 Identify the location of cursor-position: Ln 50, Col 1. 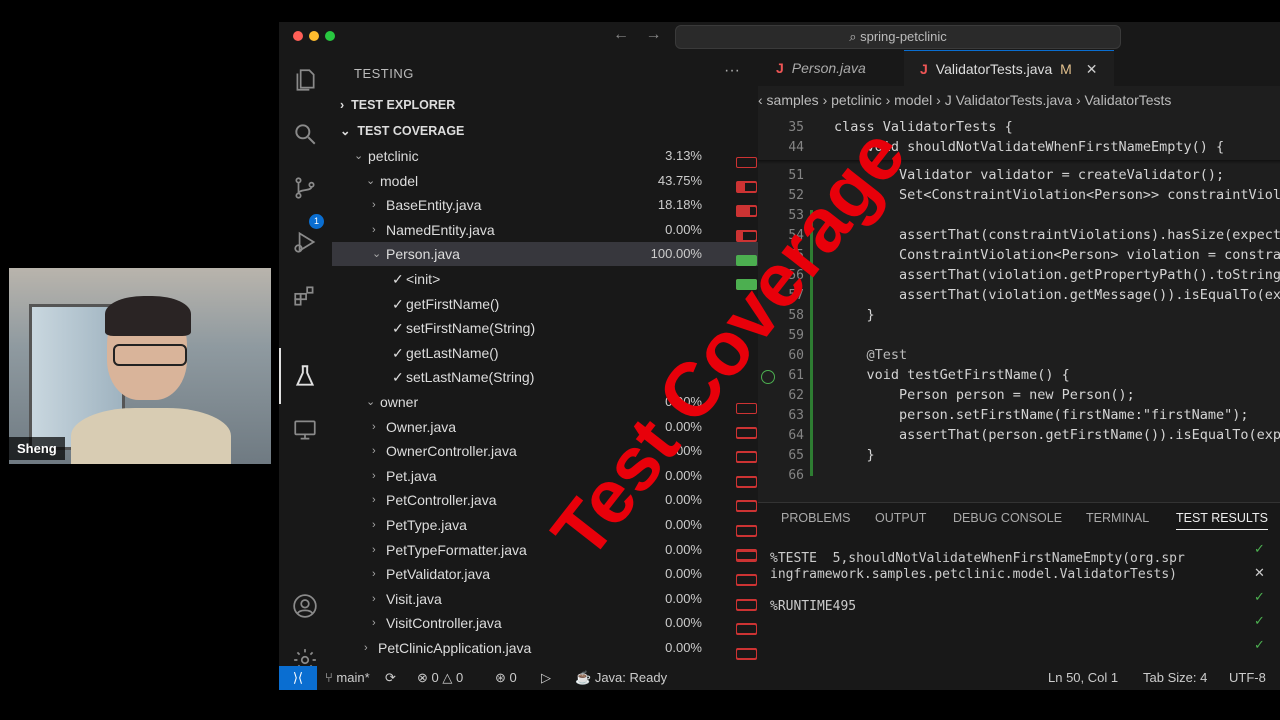
(1083, 678).